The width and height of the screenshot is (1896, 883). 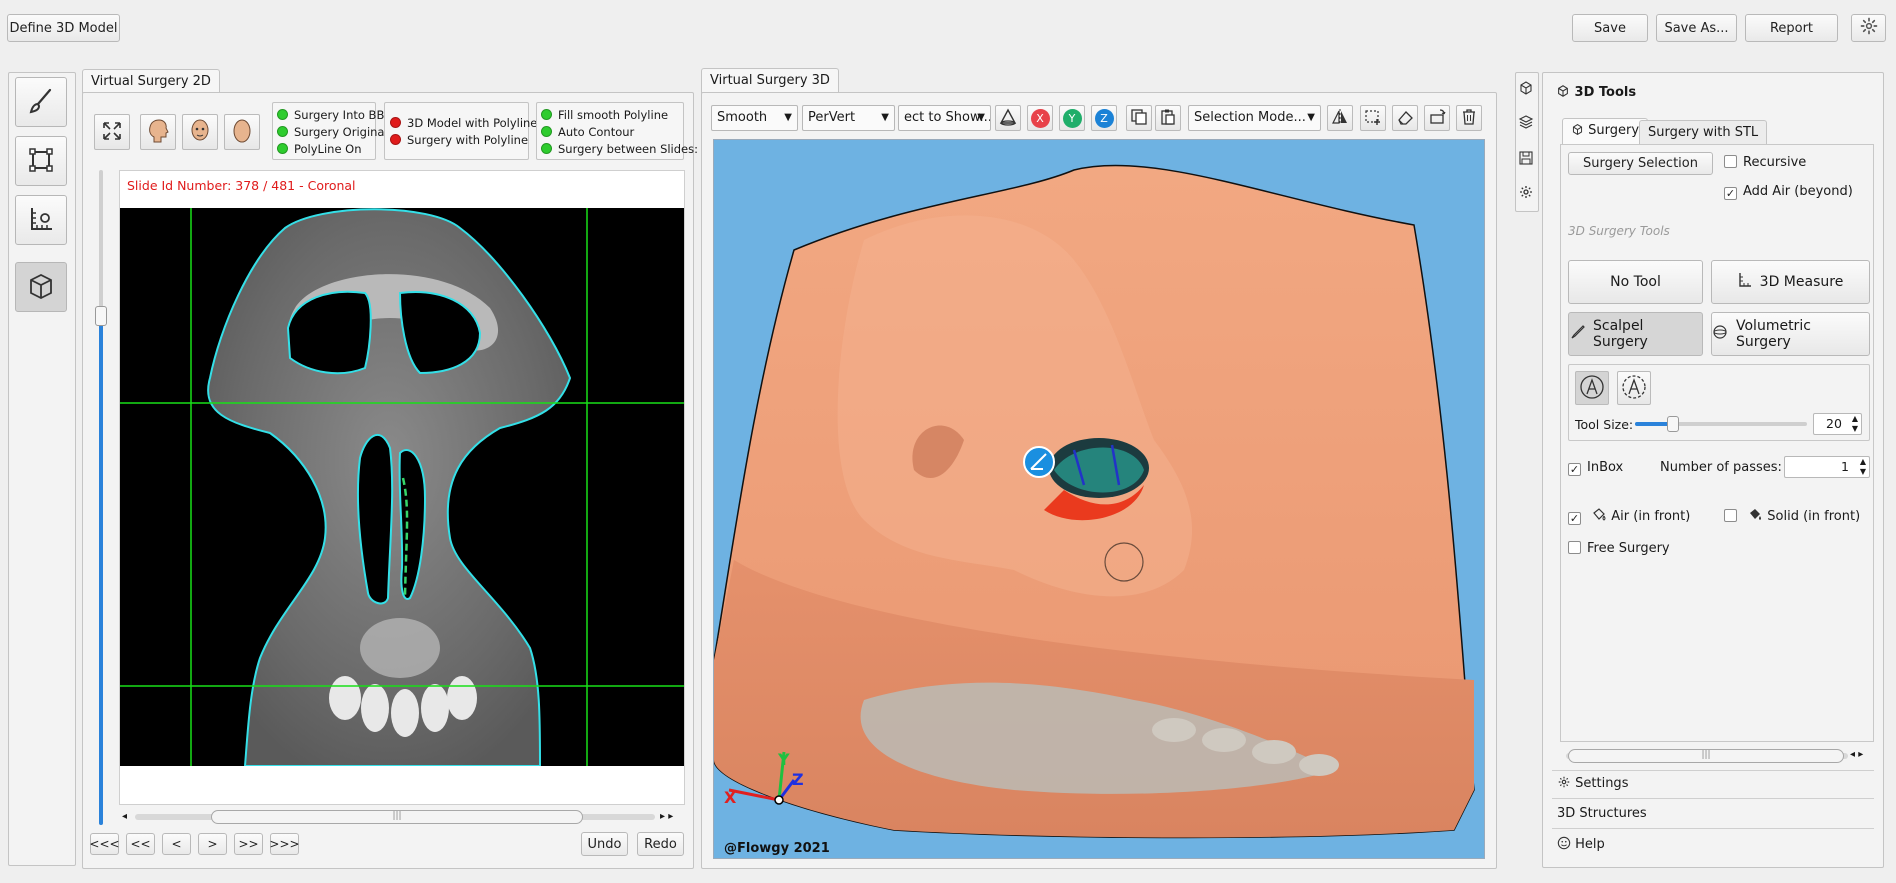 I want to click on head-front-view-button, so click(x=200, y=132).